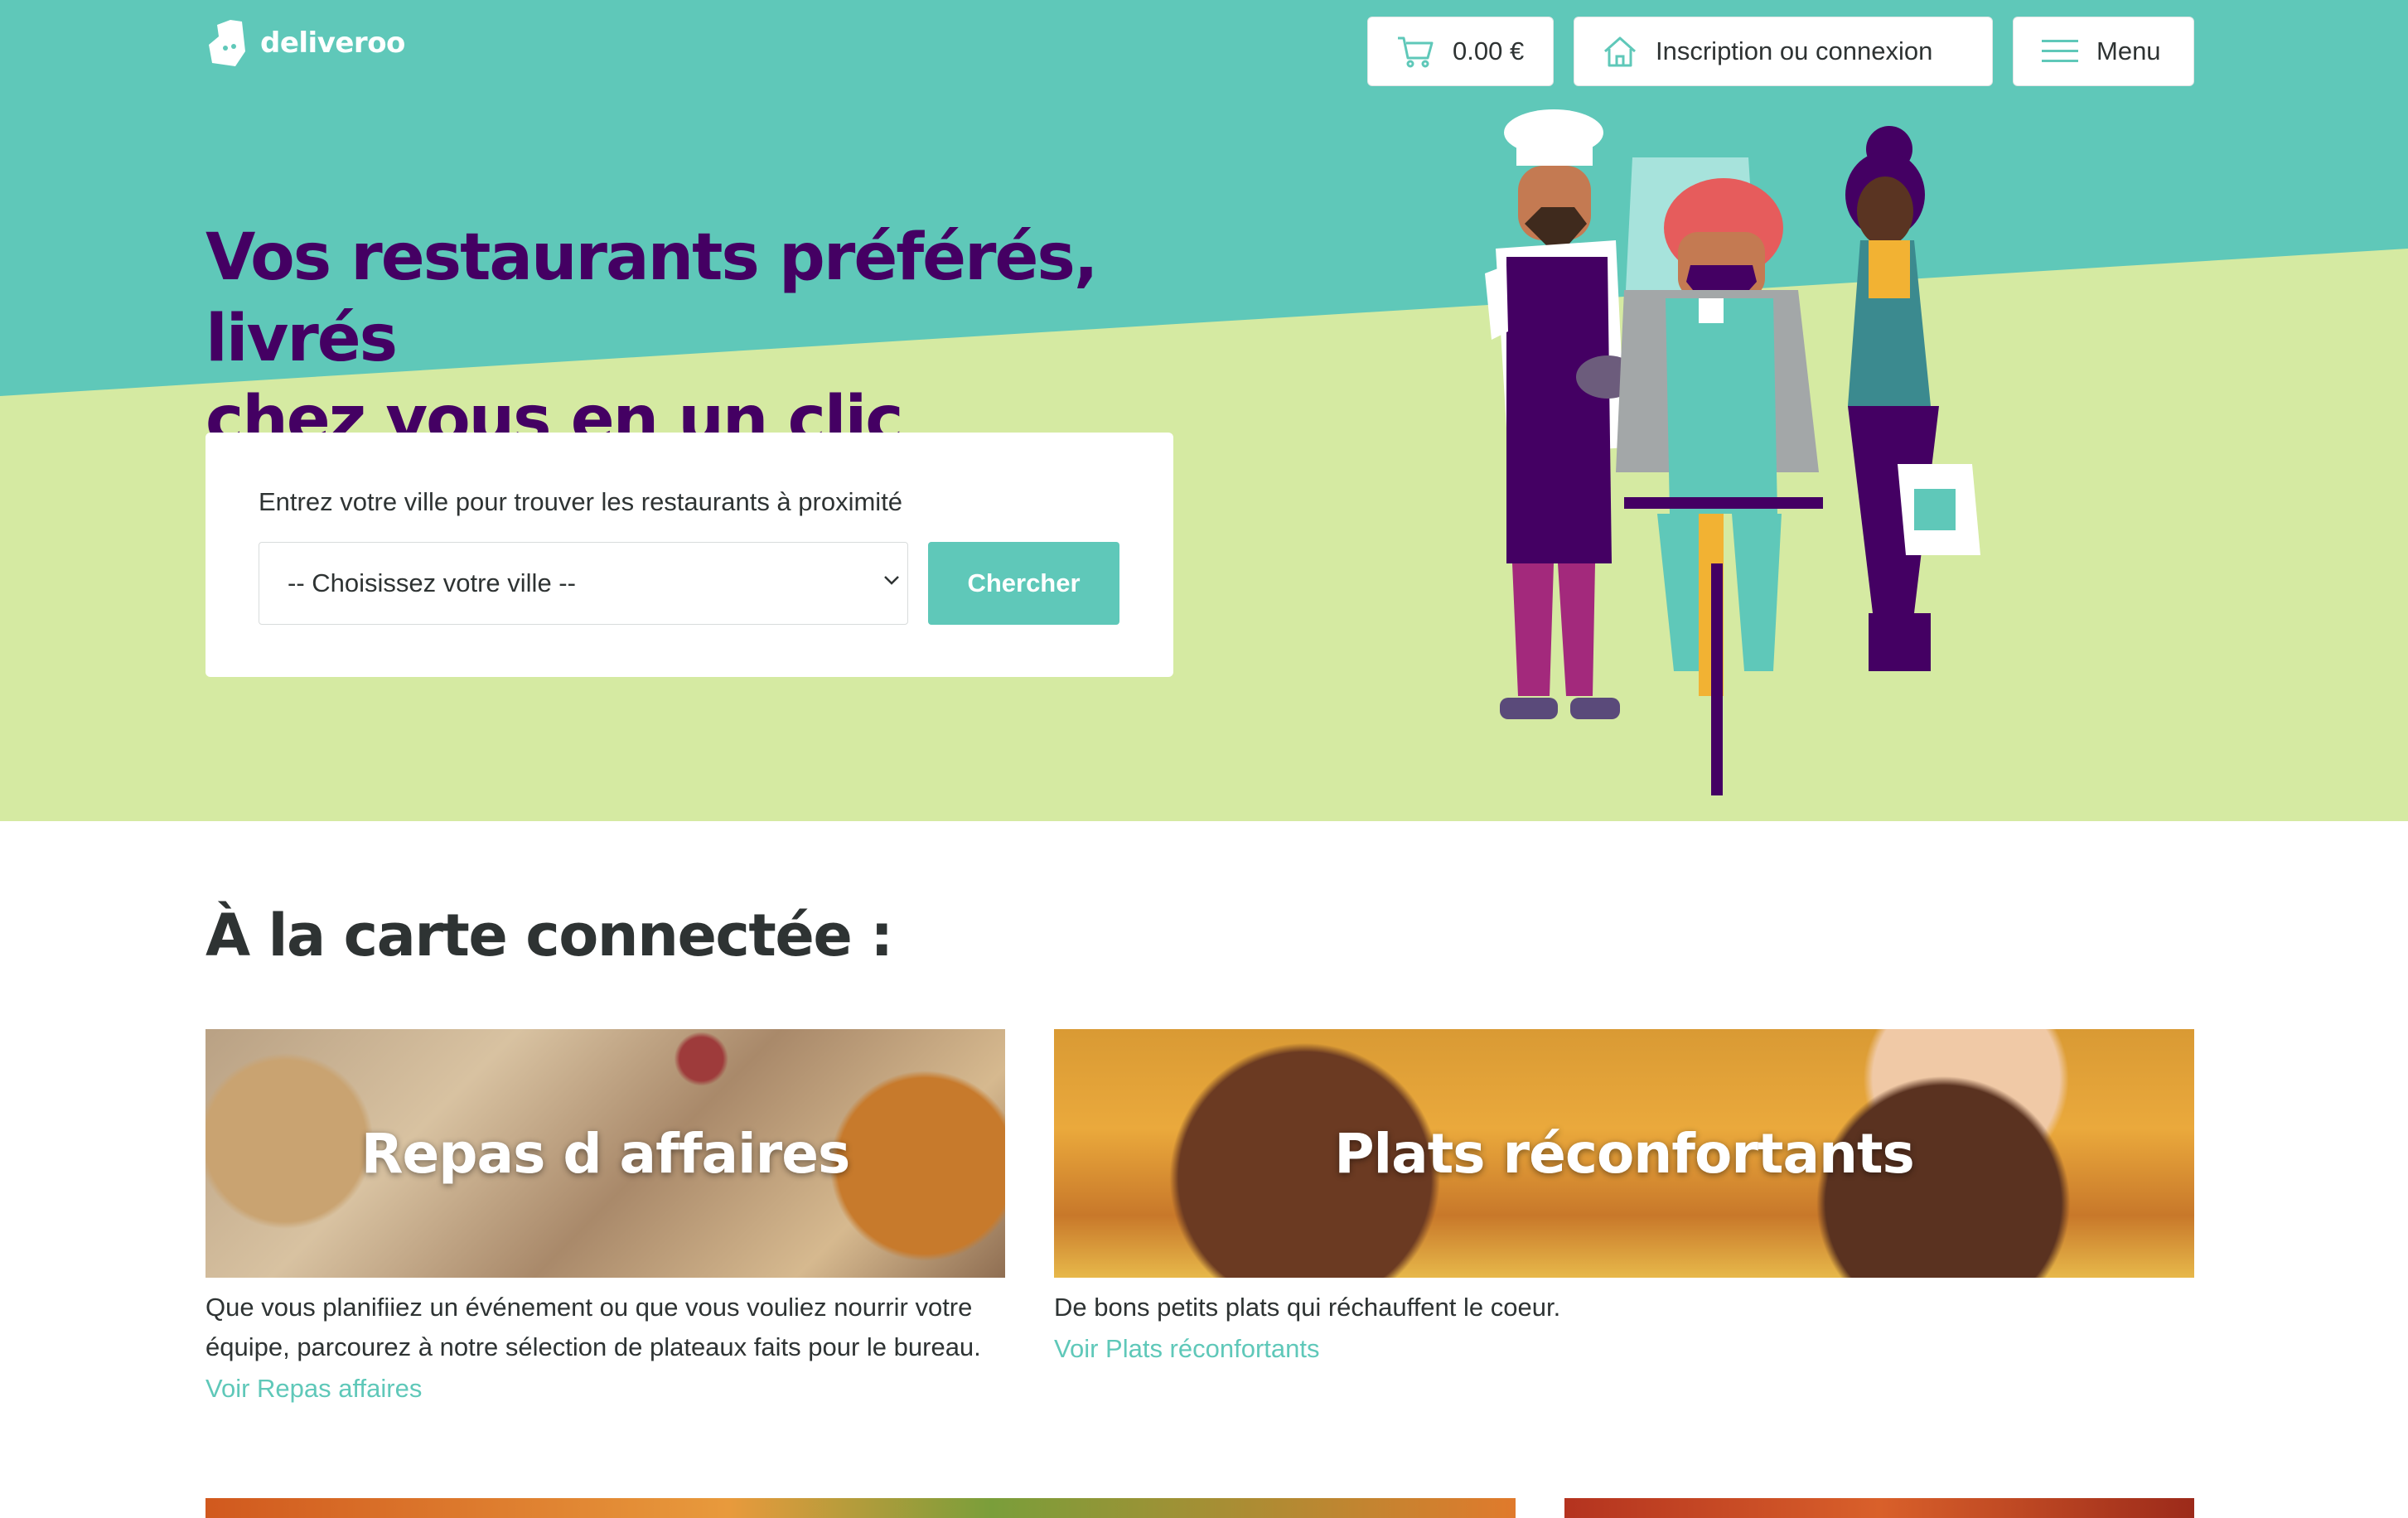  I want to click on collection-image-comfort: Plats réconfortants, so click(1624, 1153).